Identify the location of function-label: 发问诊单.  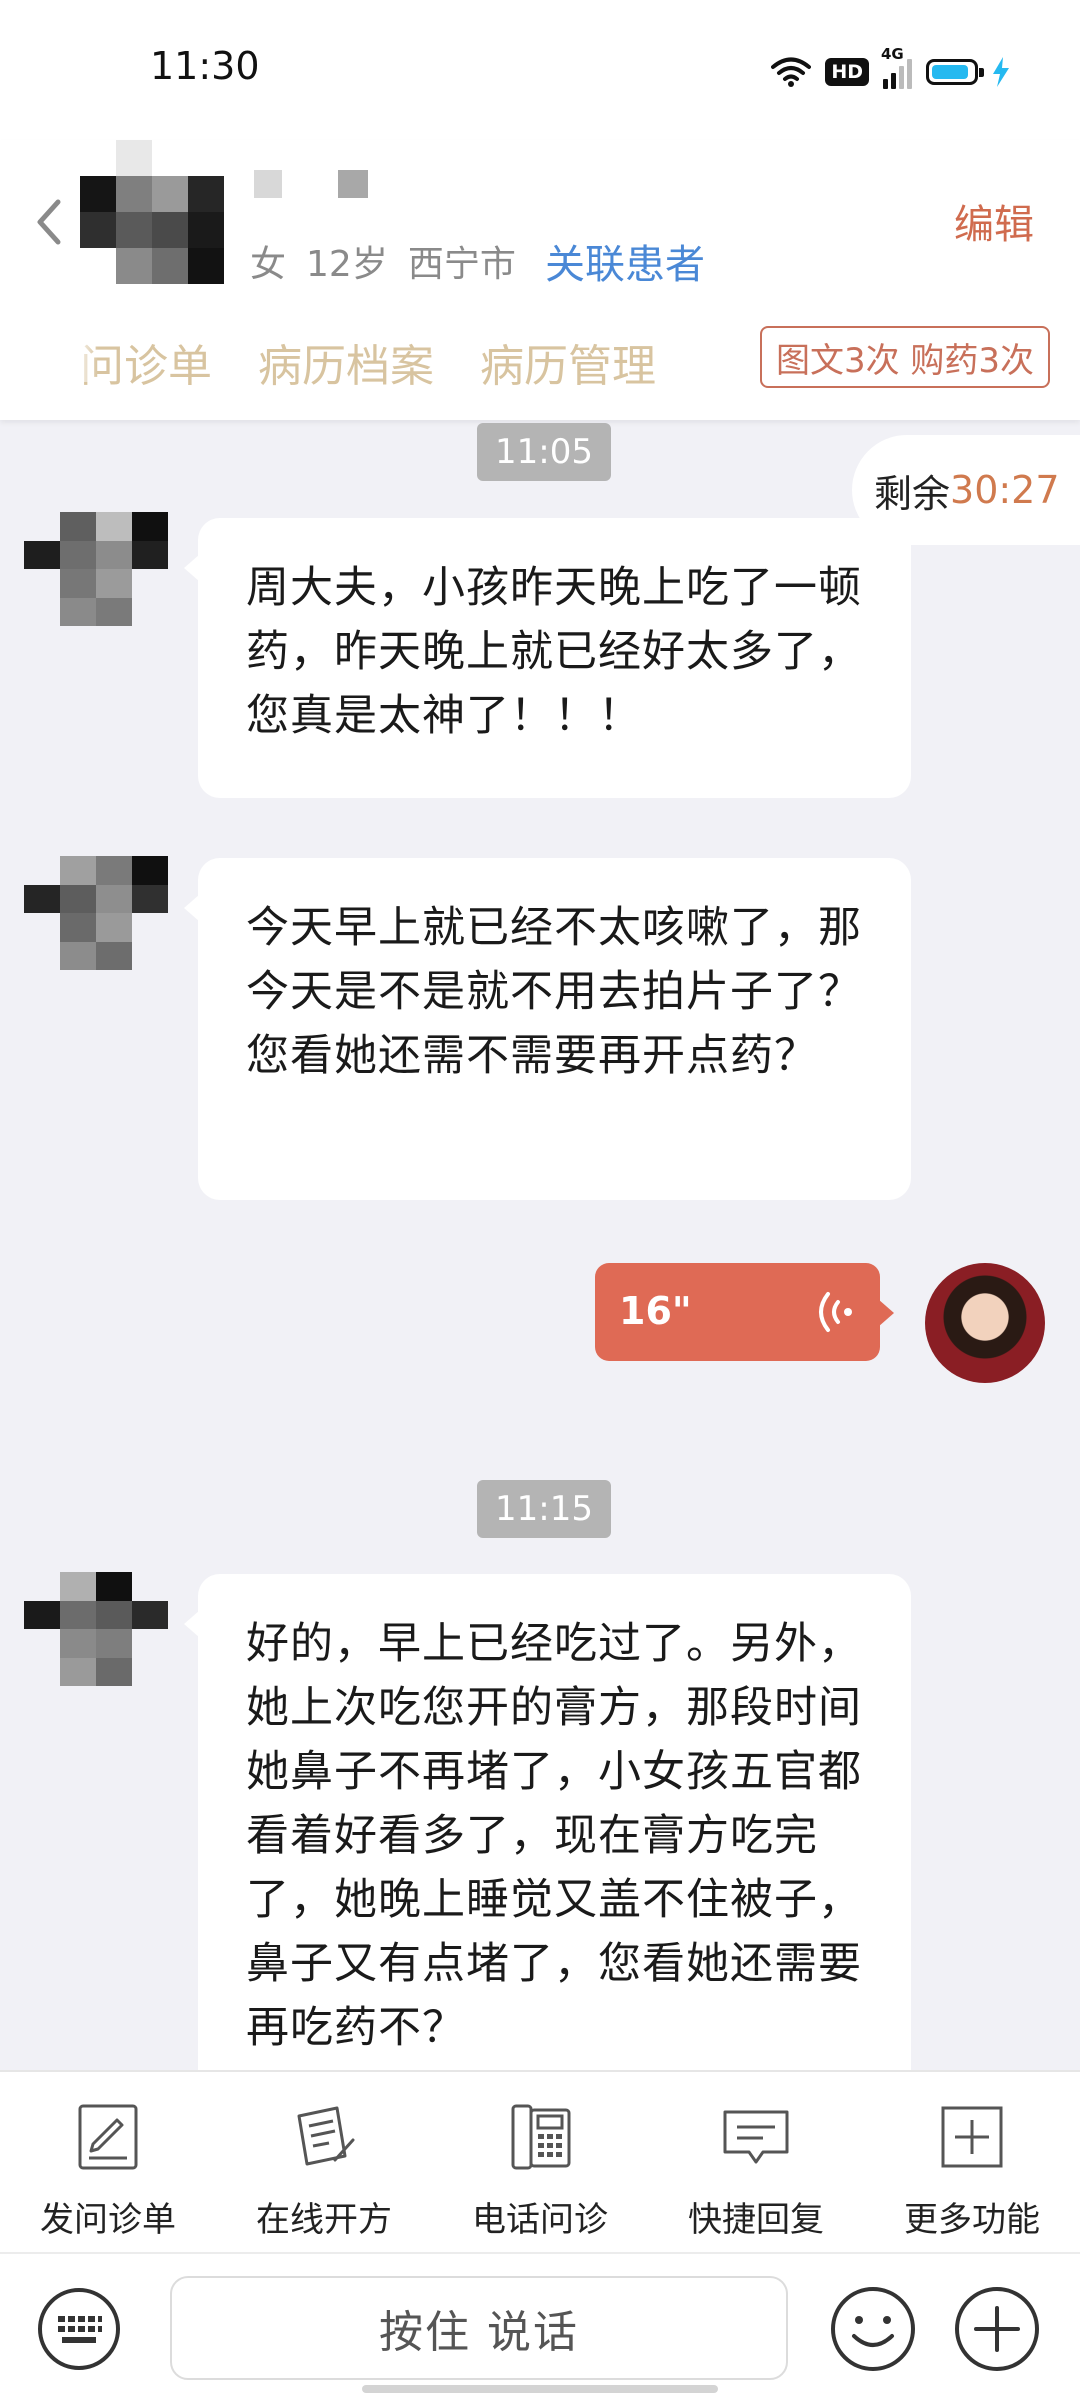
(108, 2220).